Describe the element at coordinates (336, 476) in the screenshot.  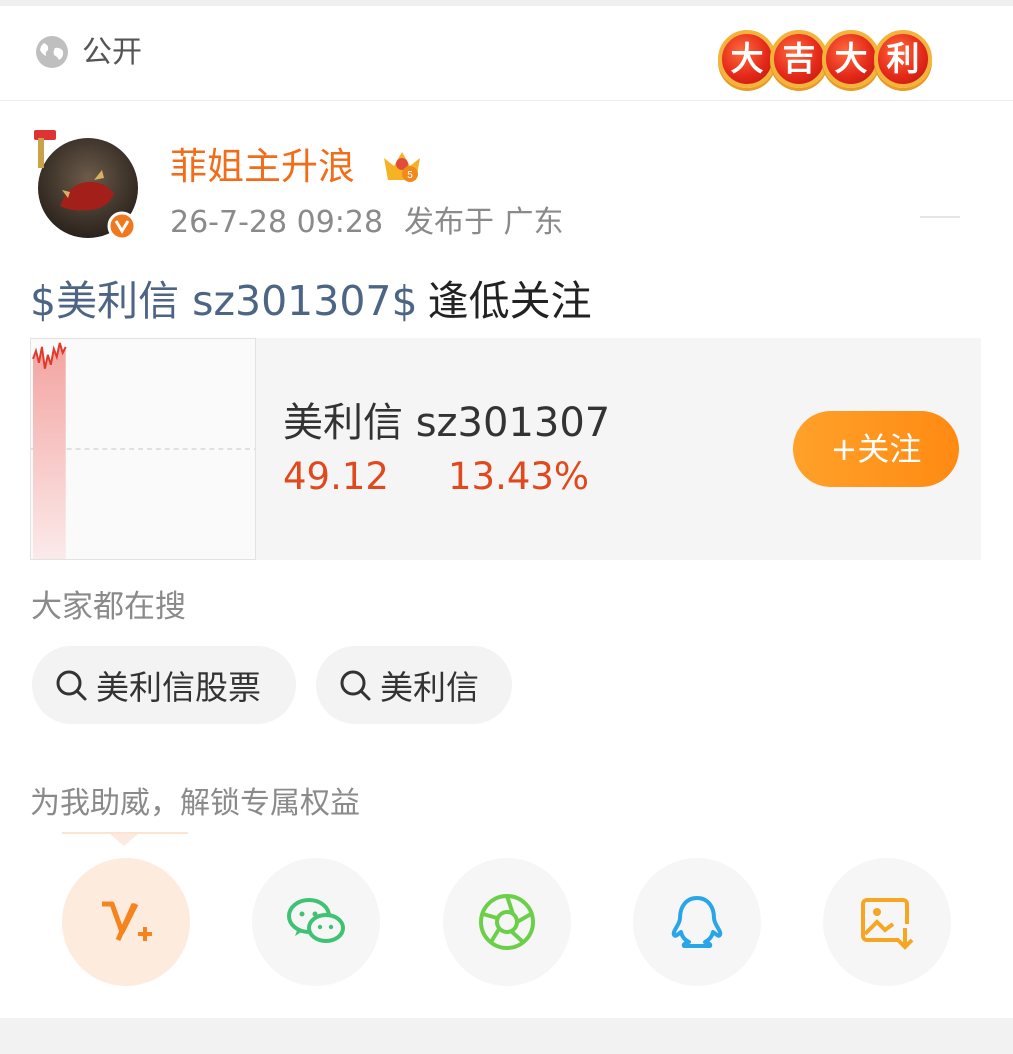
I see `stock-price: 49.12` at that location.